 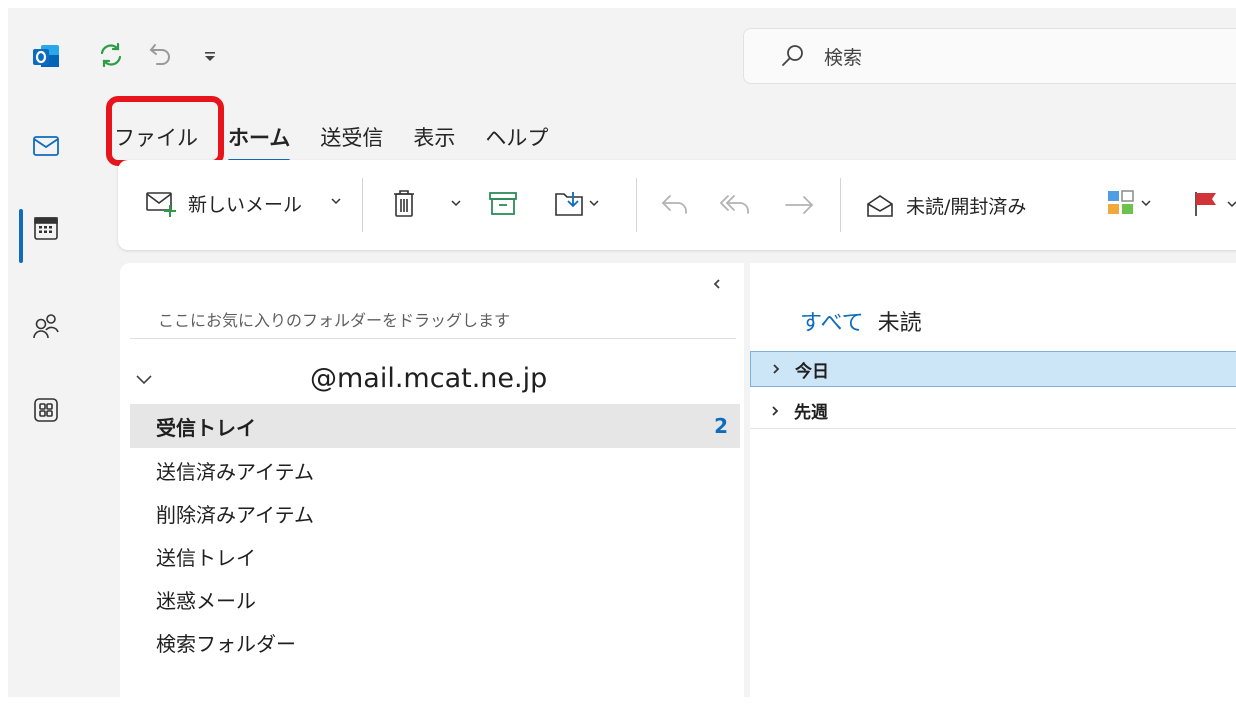 What do you see at coordinates (245, 205) in the screenshot?
I see `new-mail-label: 新しいメール` at bounding box center [245, 205].